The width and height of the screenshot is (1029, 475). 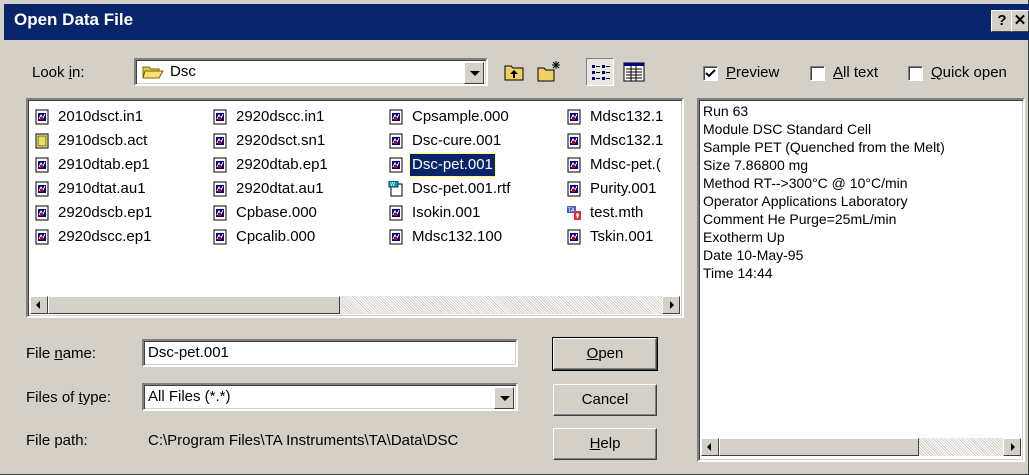 I want to click on file-list-item: Dsc-pet.001, so click(x=442, y=165).